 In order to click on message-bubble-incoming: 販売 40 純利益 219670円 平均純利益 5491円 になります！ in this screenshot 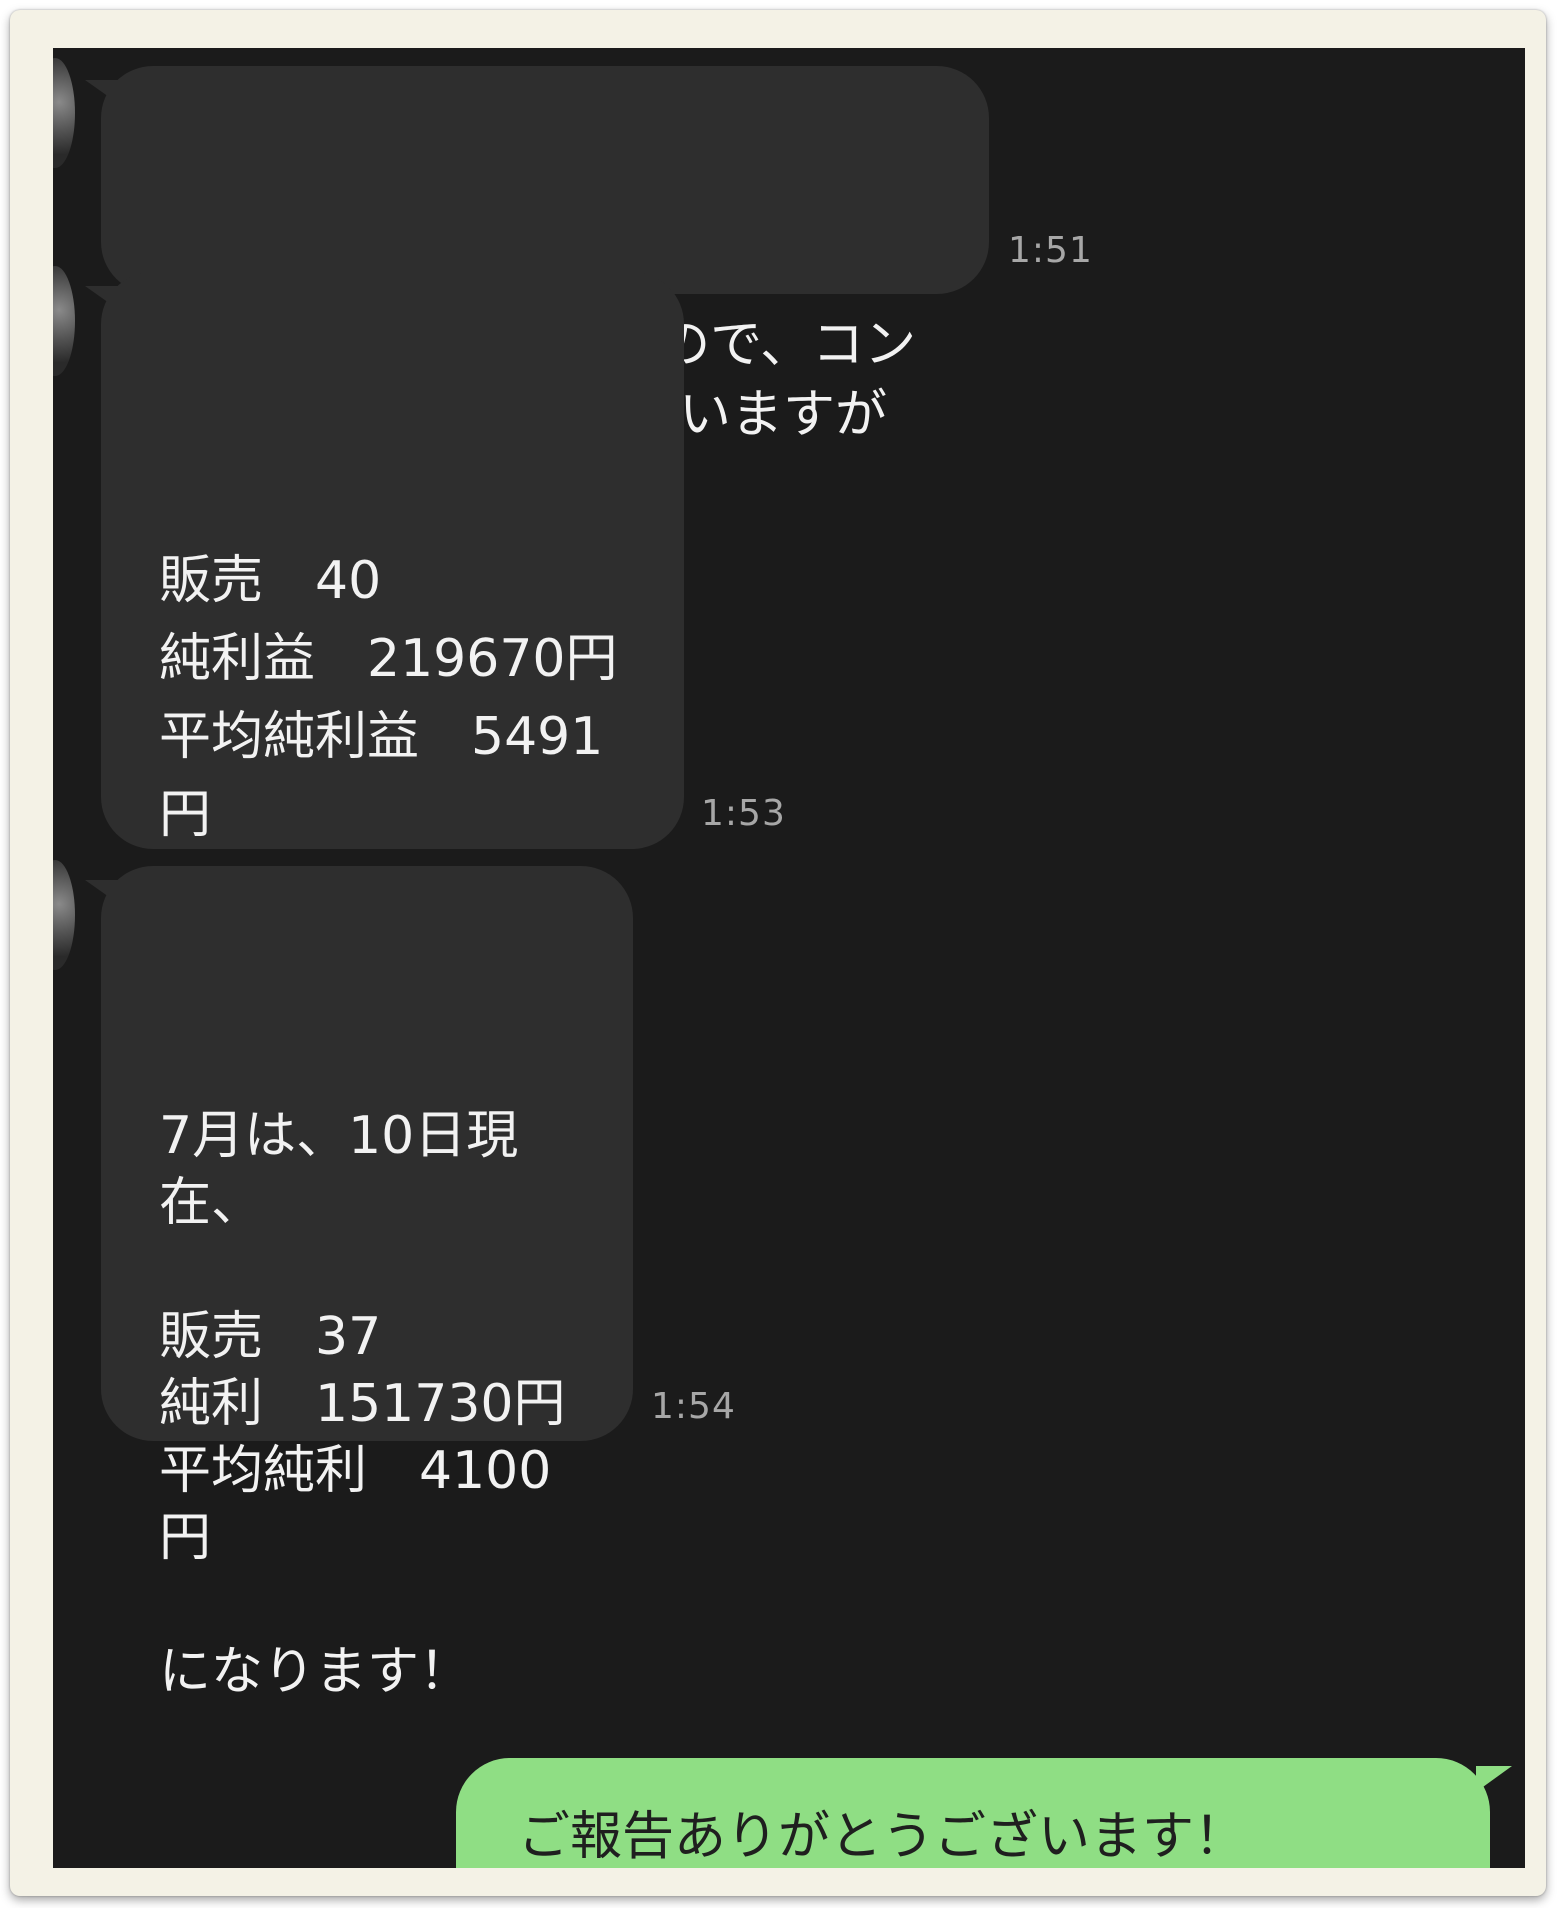, I will do `click(384, 636)`.